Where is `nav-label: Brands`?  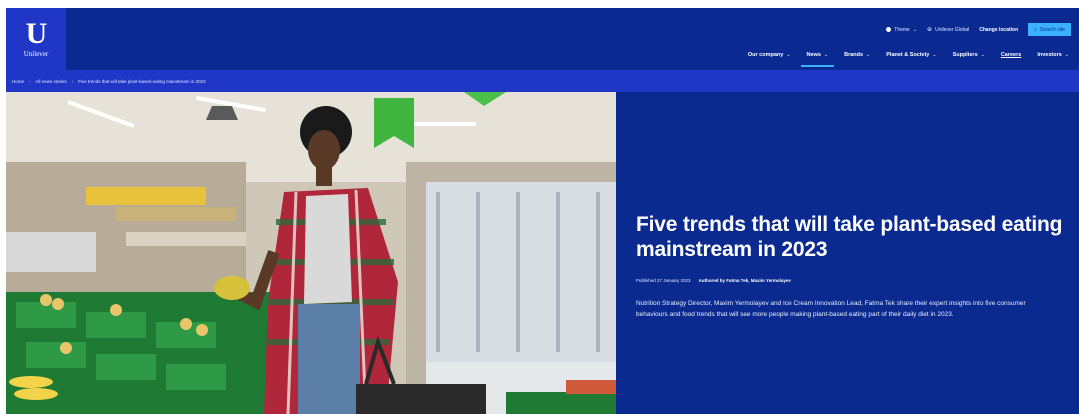 nav-label: Brands is located at coordinates (854, 55).